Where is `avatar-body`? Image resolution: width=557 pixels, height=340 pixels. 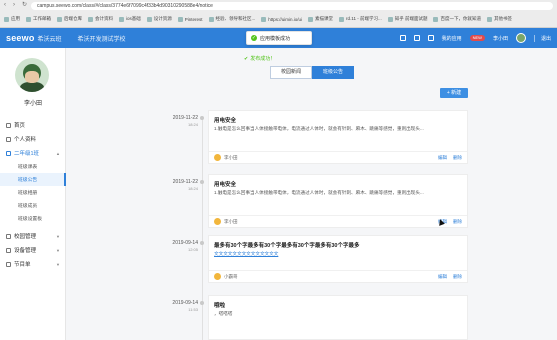 avatar-body is located at coordinates (32, 87).